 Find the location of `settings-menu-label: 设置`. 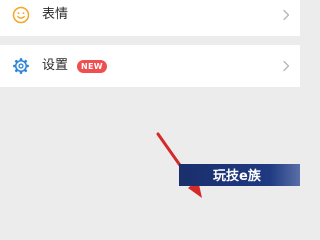

settings-menu-label: 设置 is located at coordinates (55, 65).